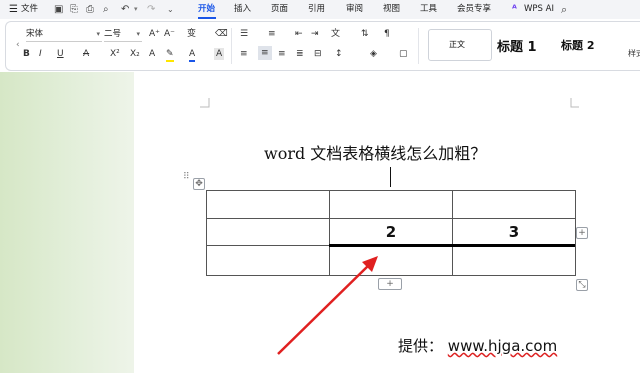 This screenshot has height=373, width=640. I want to click on line-spacing-icon: ↕, so click(339, 54).